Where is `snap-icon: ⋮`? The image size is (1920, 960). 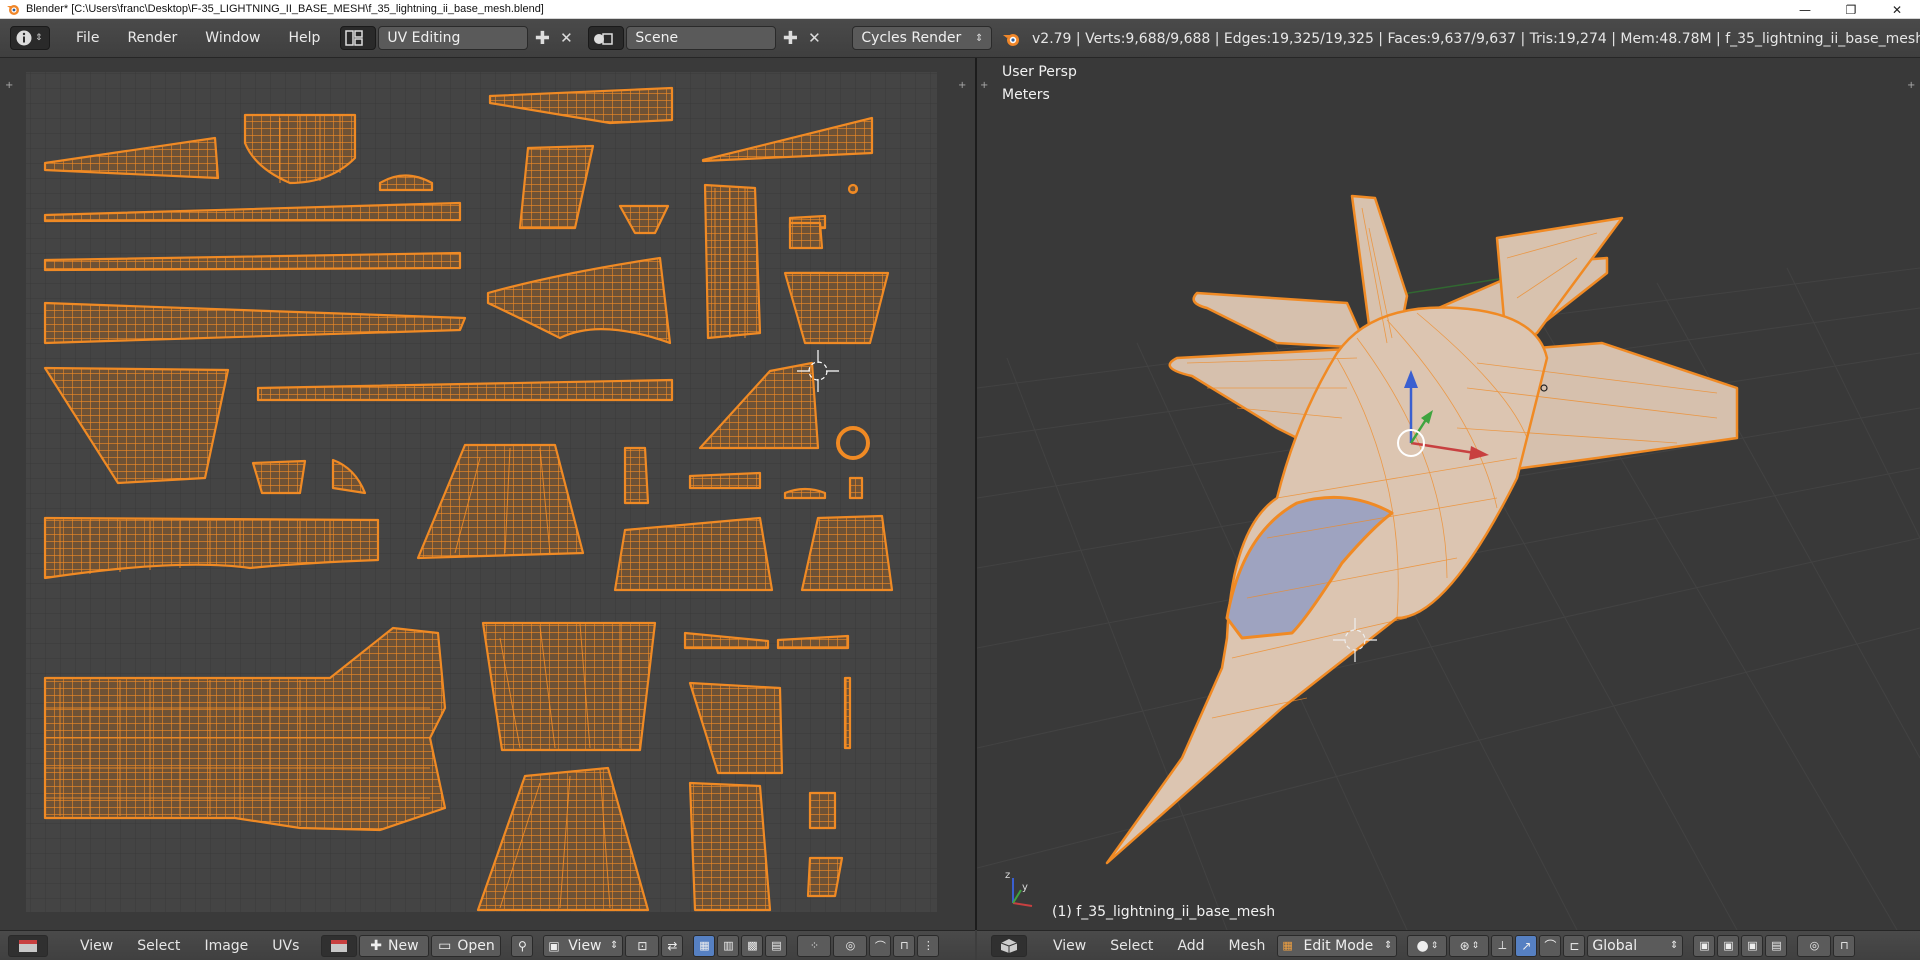
snap-icon: ⋮ is located at coordinates (928, 945).